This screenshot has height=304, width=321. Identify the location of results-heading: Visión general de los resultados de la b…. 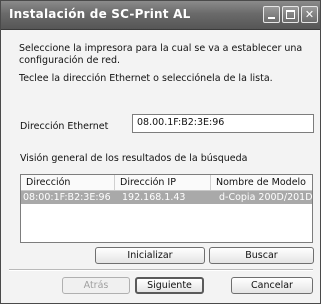
(134, 158).